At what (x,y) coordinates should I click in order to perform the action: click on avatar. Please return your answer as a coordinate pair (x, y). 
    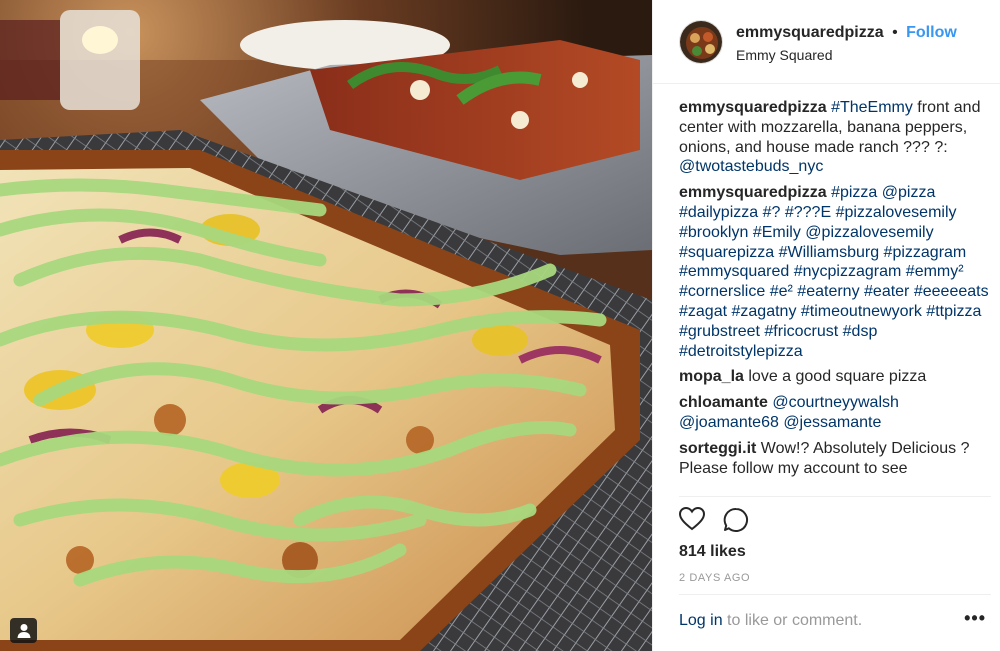
    Looking at the image, I should click on (701, 42).